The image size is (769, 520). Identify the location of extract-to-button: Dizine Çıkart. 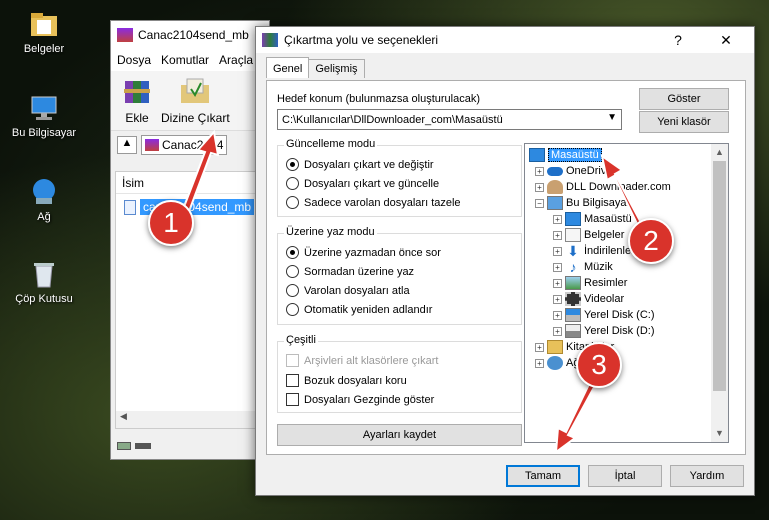
(195, 100).